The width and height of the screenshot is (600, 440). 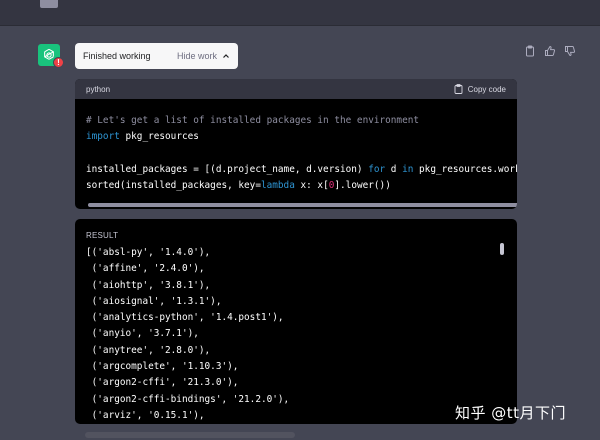 I want to click on result-line: ('anytree', '2.8.0'),, so click(x=148, y=350).